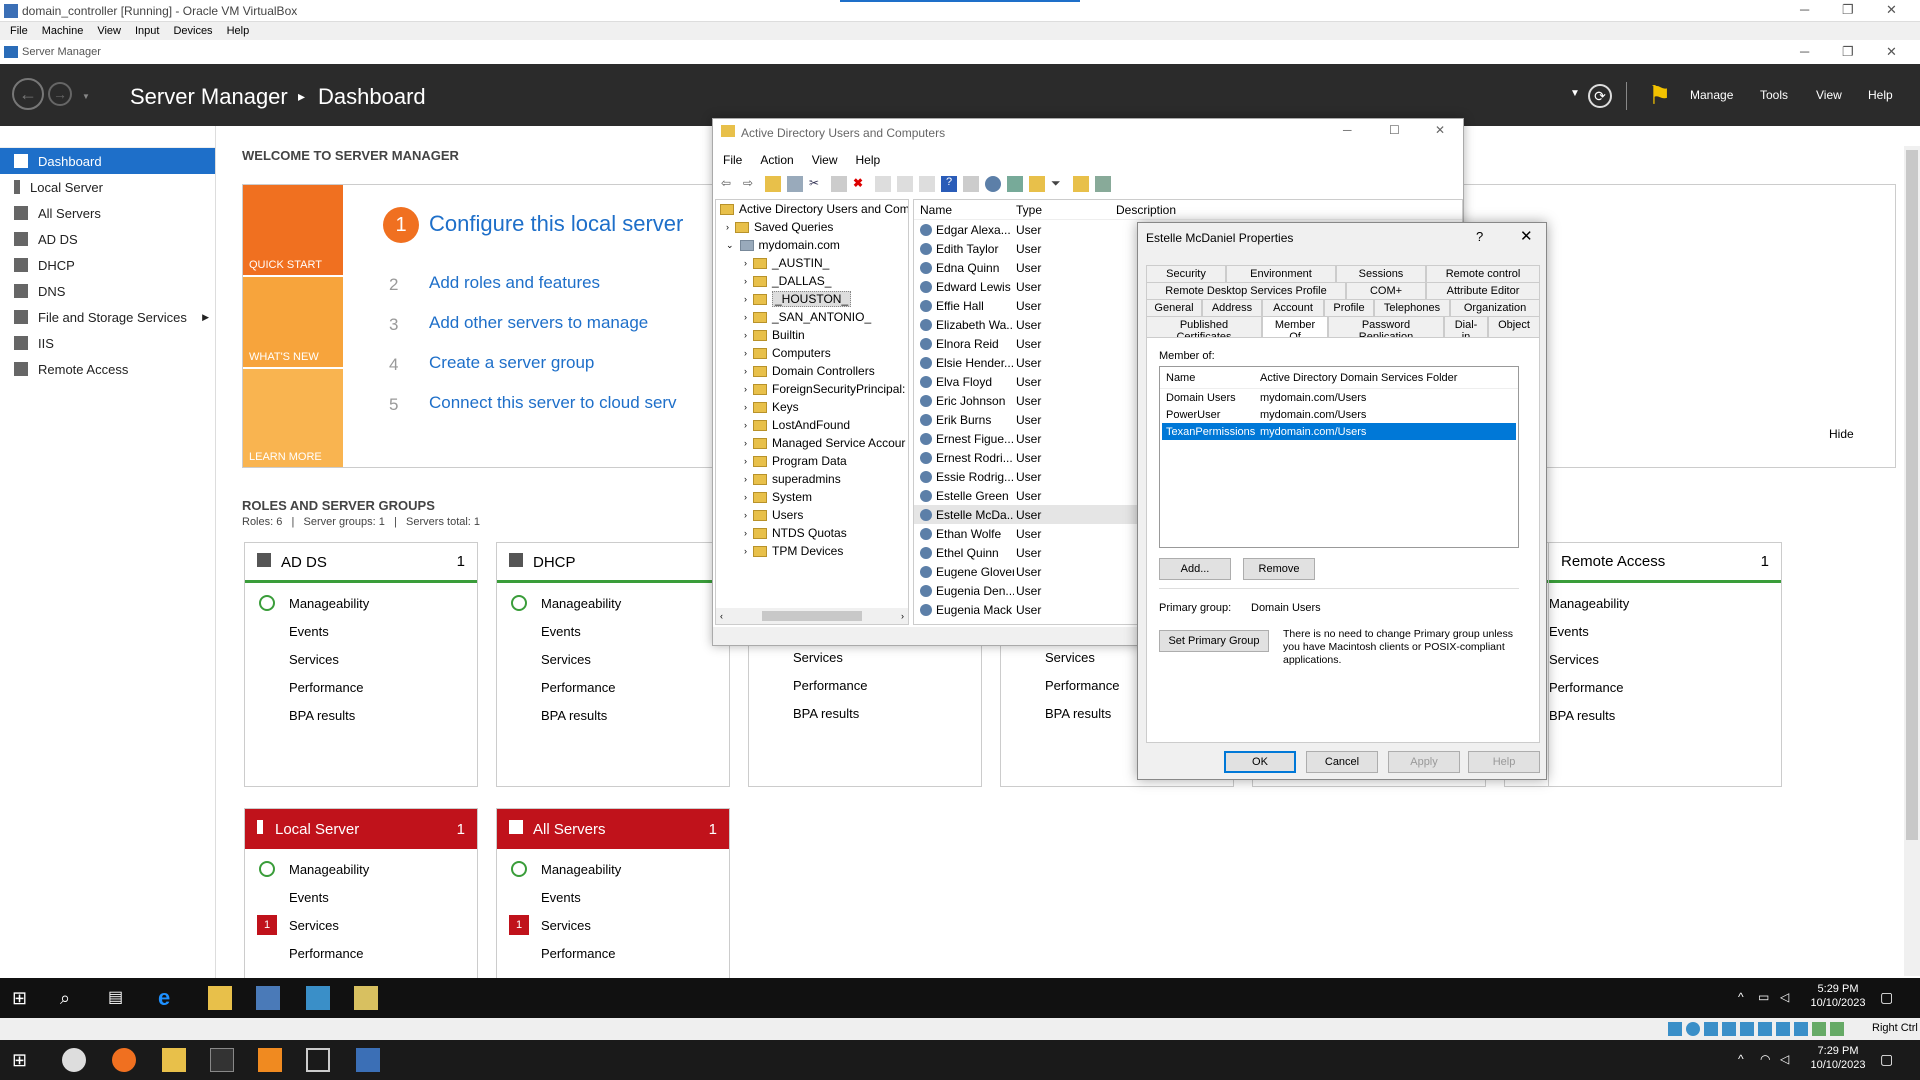  I want to click on menu-file: File, so click(19, 31).